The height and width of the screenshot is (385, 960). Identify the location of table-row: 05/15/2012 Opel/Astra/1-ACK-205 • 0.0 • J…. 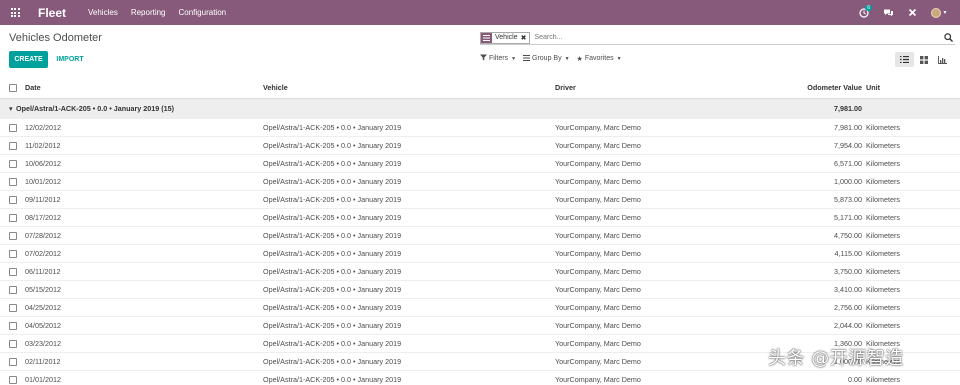
(480, 290).